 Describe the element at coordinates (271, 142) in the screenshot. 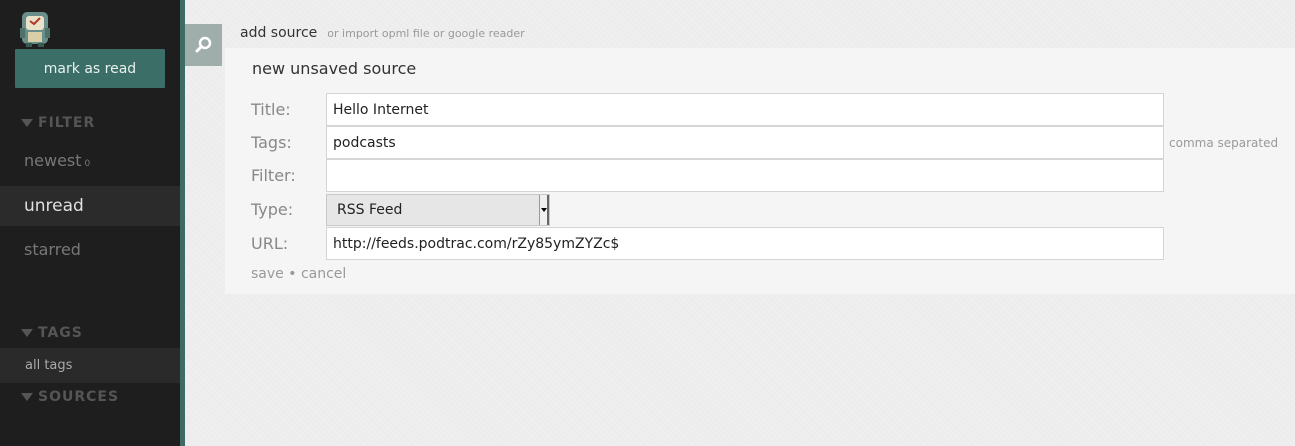

I see `tags-label: Tags:` at that location.